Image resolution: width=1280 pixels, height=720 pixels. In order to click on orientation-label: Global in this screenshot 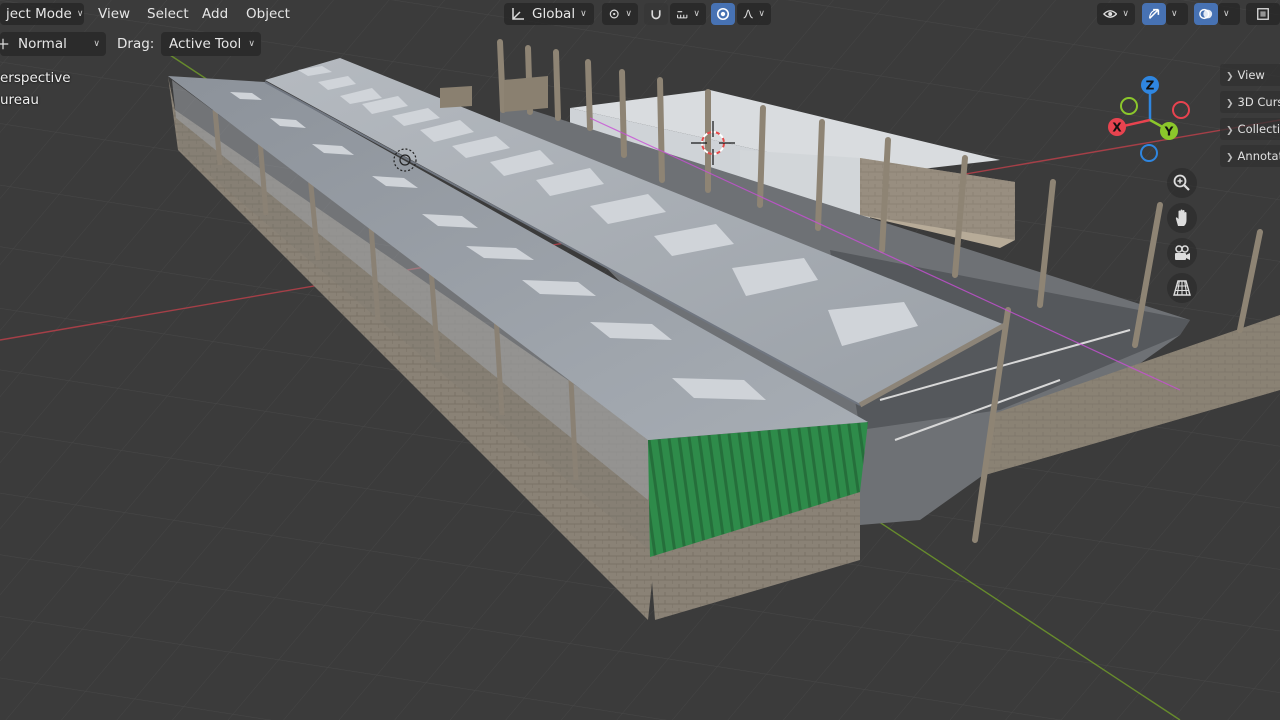, I will do `click(554, 14)`.